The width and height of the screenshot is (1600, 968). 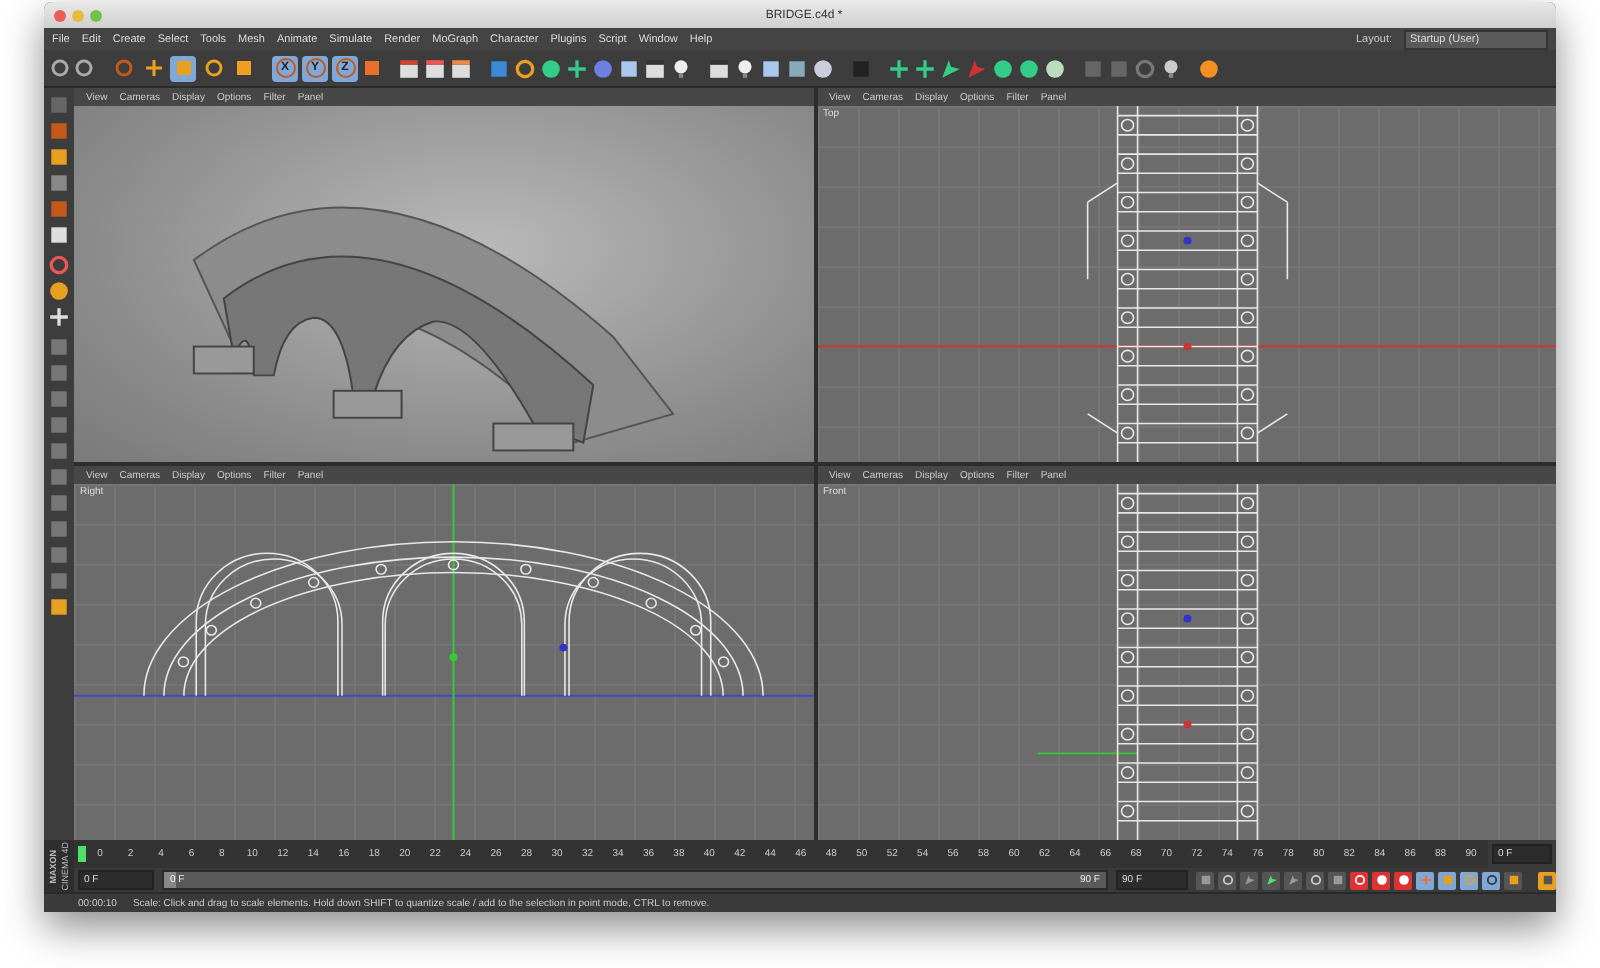 What do you see at coordinates (60, 15) in the screenshot?
I see `close-icon` at bounding box center [60, 15].